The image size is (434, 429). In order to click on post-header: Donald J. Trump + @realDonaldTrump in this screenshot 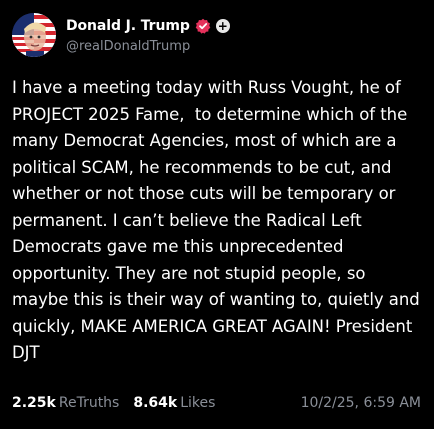, I will do `click(121, 35)`.